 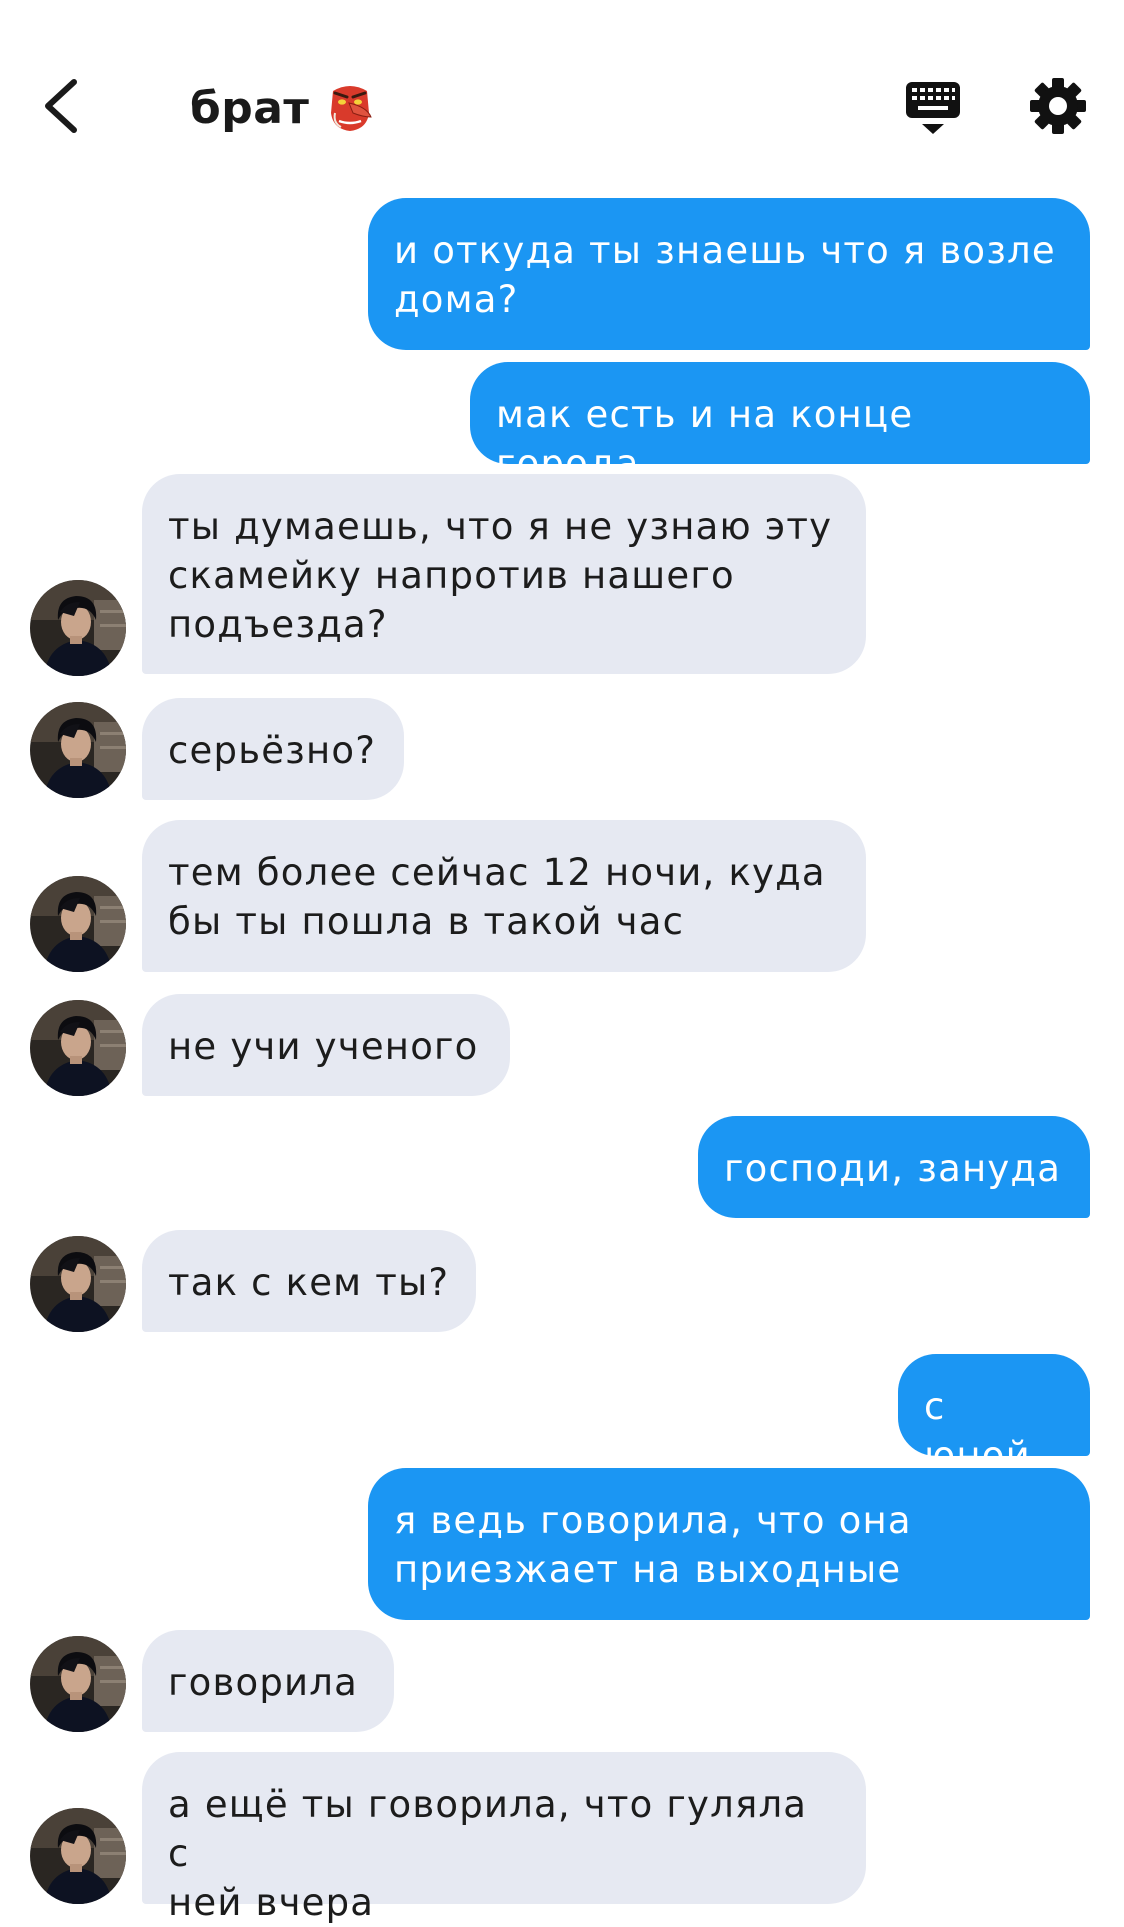 What do you see at coordinates (250, 108) in the screenshot?
I see `chat-title: брат` at bounding box center [250, 108].